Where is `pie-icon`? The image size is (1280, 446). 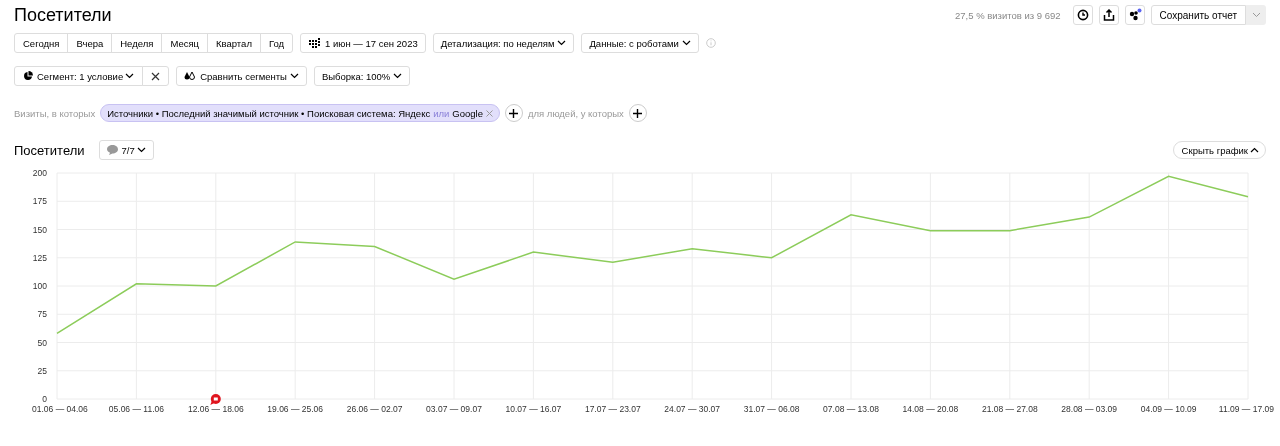
pie-icon is located at coordinates (28, 76).